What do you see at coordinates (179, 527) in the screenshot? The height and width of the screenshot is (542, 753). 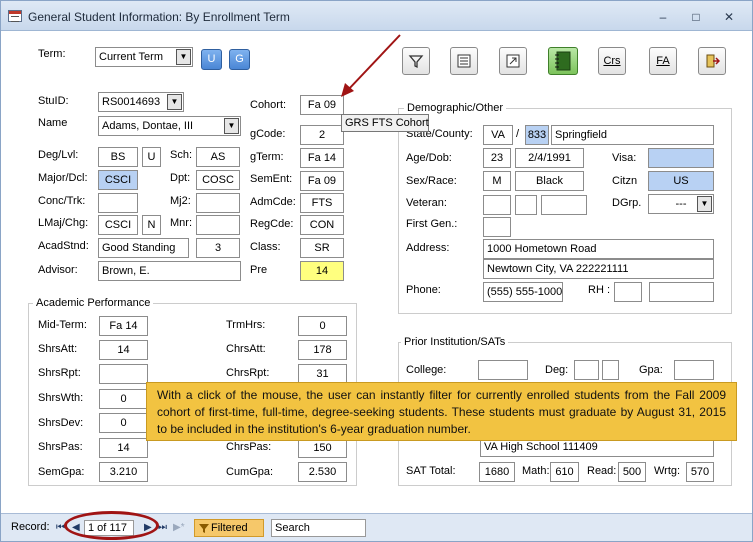 I see `new-record-icon: ▶*` at bounding box center [179, 527].